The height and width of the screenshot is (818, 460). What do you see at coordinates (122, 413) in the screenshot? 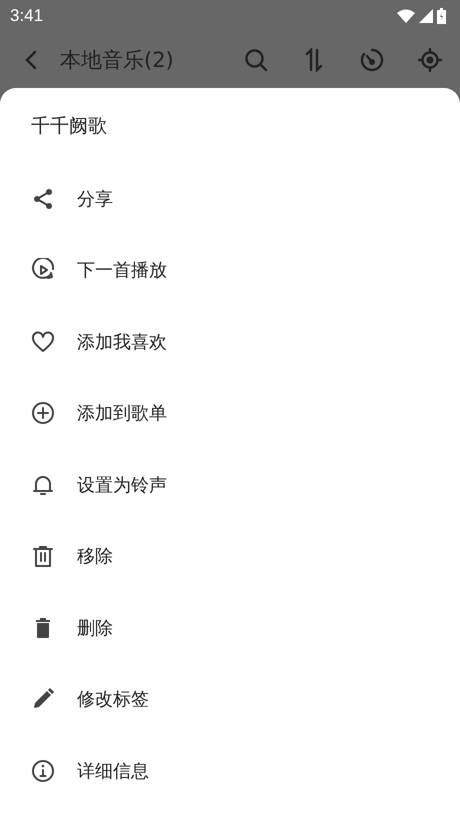
I see `menu-item-label: 添加到歌单` at bounding box center [122, 413].